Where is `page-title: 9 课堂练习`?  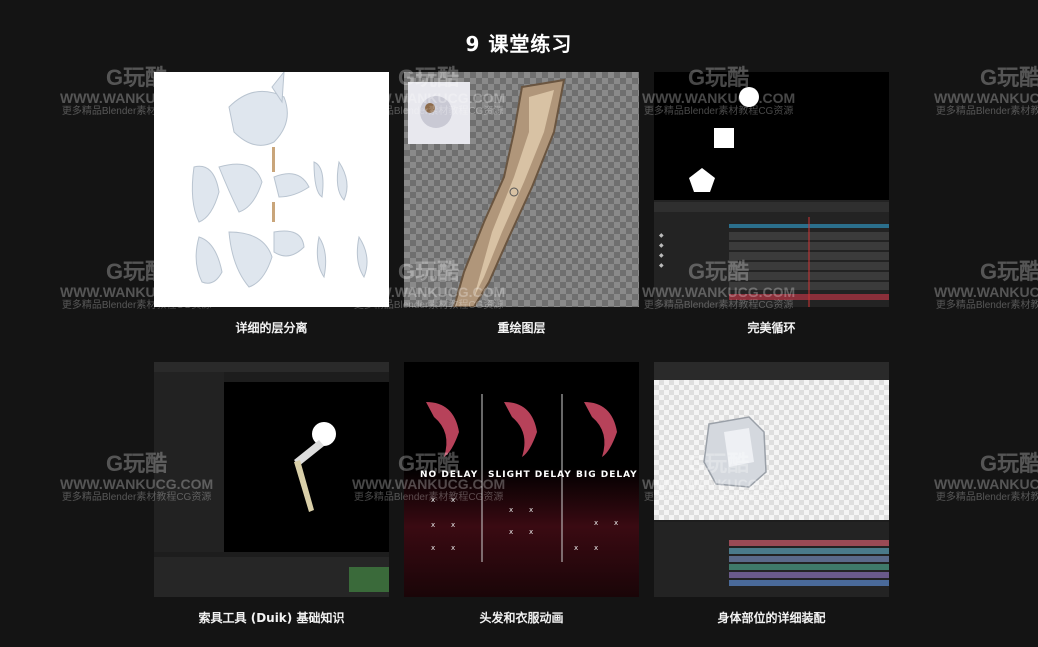 page-title: 9 课堂练习 is located at coordinates (519, 44).